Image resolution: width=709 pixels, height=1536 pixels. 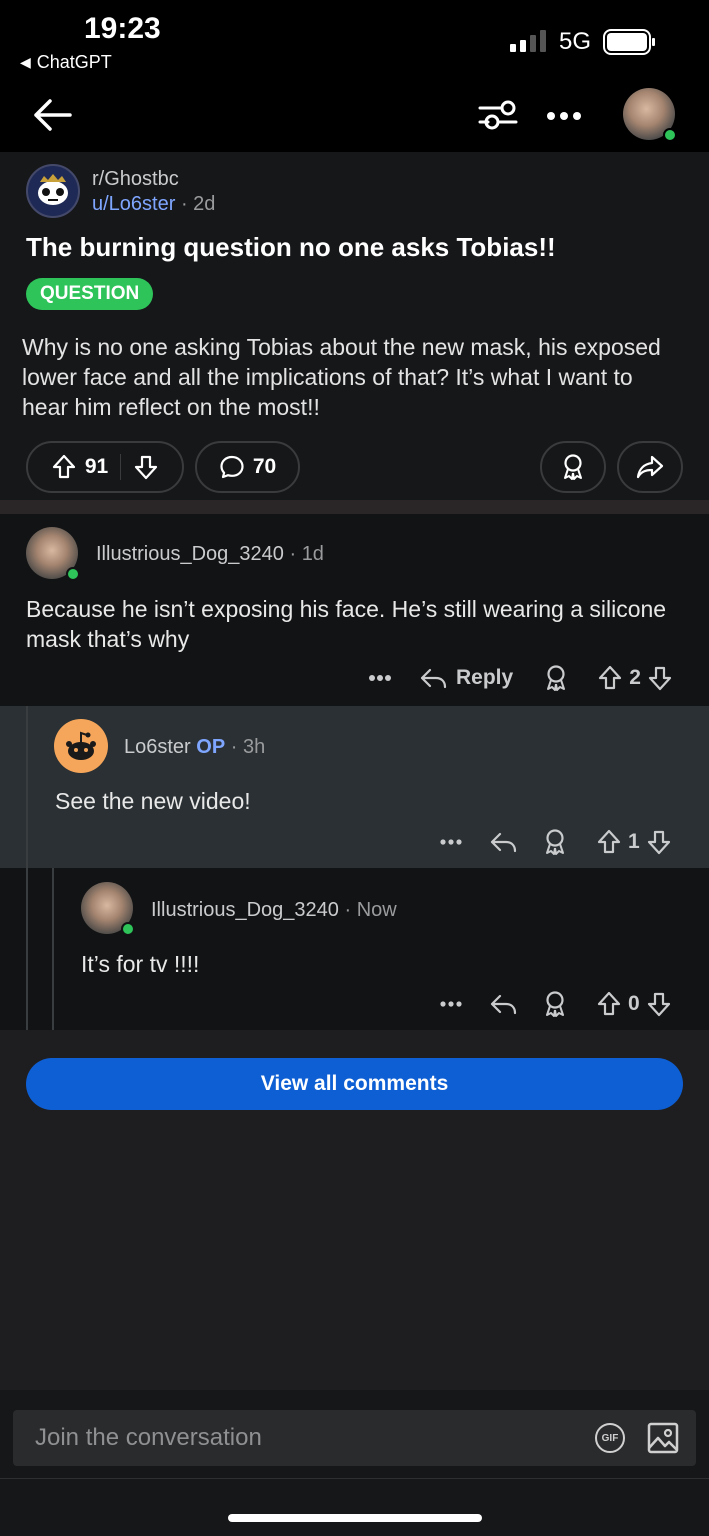 What do you see at coordinates (354, 1084) in the screenshot?
I see `view-all-comments-button: View all comments` at bounding box center [354, 1084].